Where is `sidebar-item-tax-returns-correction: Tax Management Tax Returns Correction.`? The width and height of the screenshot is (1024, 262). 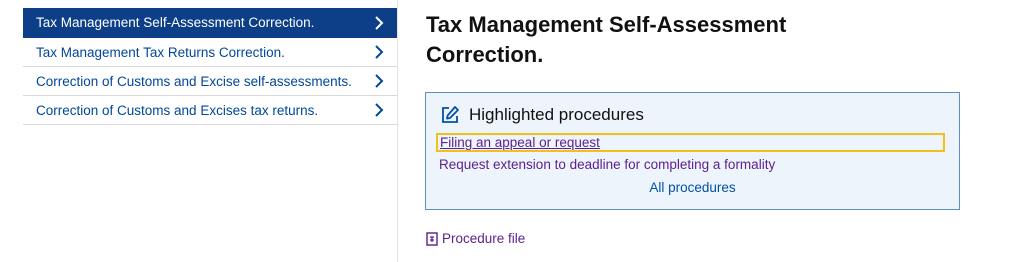 sidebar-item-tax-returns-correction: Tax Management Tax Returns Correction. is located at coordinates (210, 52).